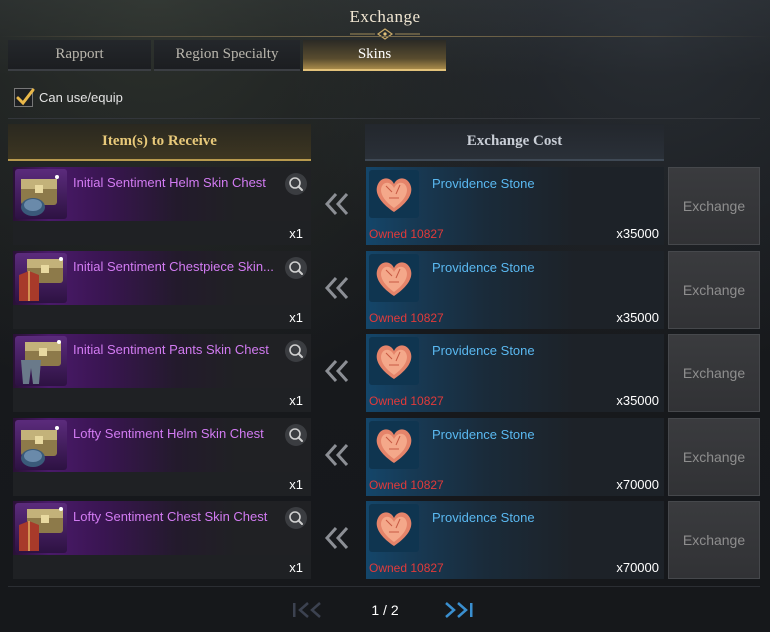  I want to click on checkmark-icon, so click(25, 96).